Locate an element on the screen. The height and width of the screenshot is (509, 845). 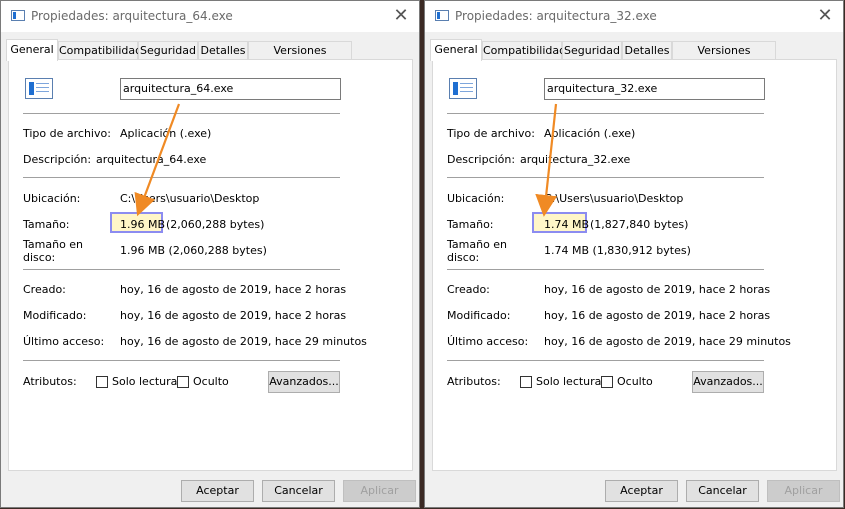
window-title: Propiedades: arquitectura_64.exe is located at coordinates (132, 16).